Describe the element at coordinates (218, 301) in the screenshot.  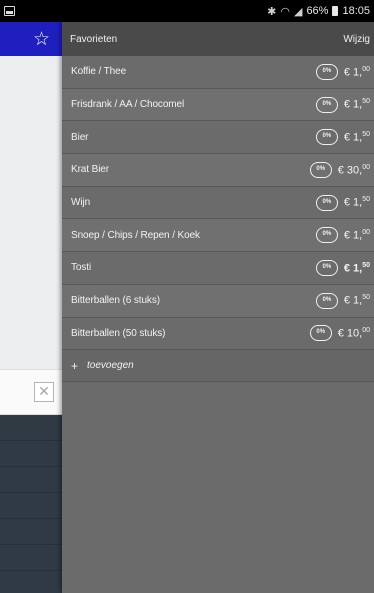
I see `favorite-item: Bitterballen (6 stuks) 0% € 1,50` at that location.